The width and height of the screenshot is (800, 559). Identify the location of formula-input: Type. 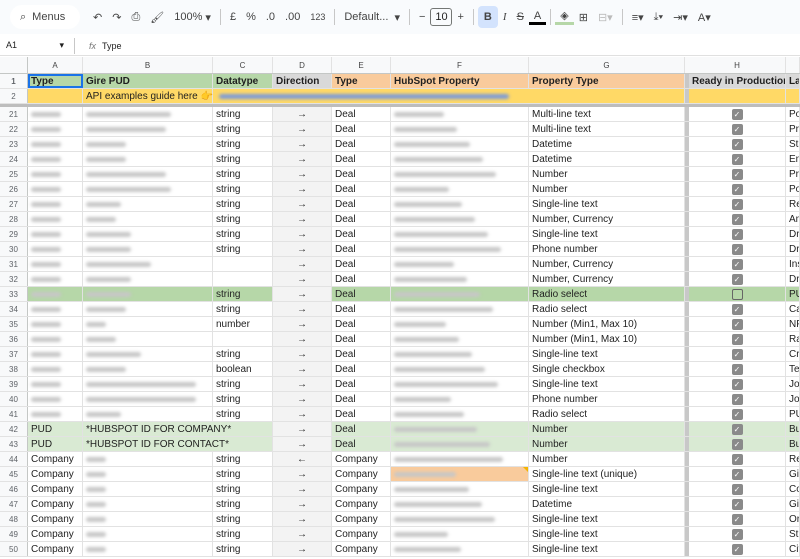
(112, 46).